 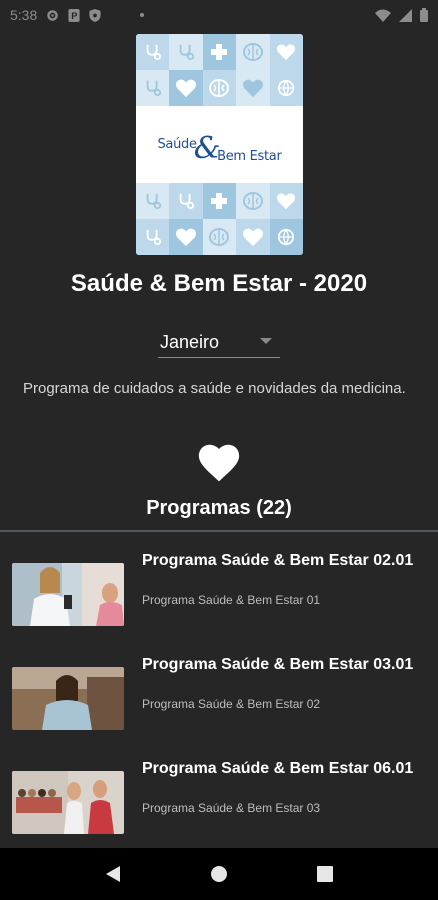 What do you see at coordinates (278, 664) in the screenshot?
I see `episode-title: Programa Saúde & Bem Estar 03.01` at bounding box center [278, 664].